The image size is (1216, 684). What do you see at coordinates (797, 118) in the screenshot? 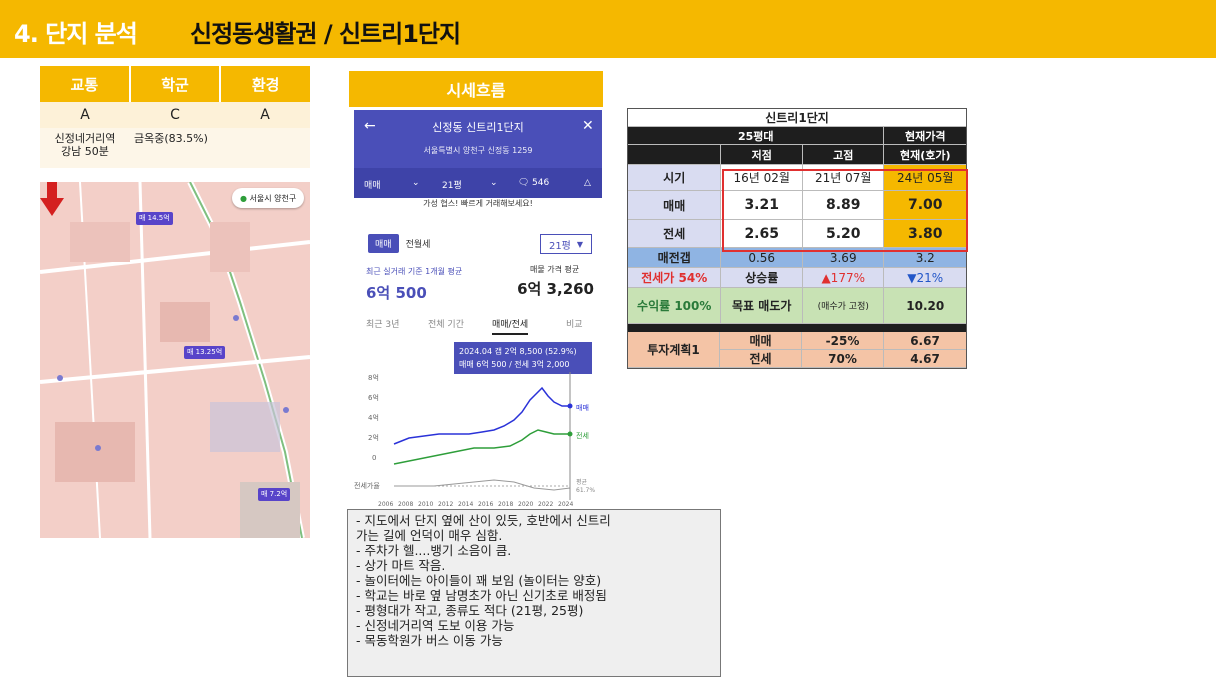
I see `table-title: 신트리1단지` at bounding box center [797, 118].